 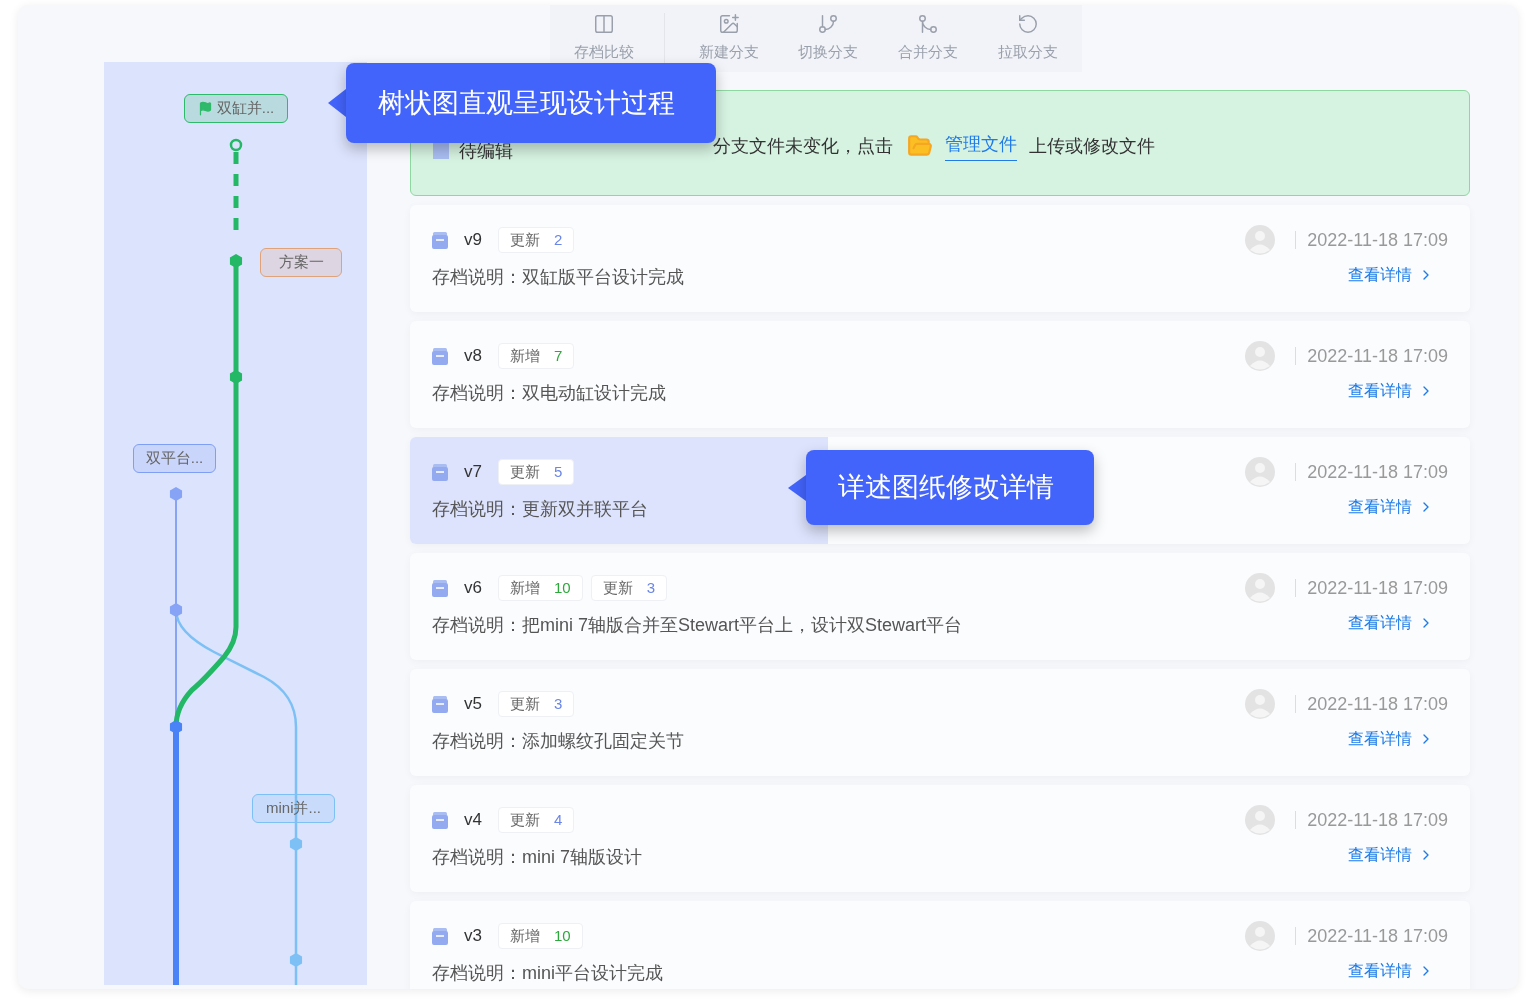 I want to click on version-number: v6, so click(x=473, y=588).